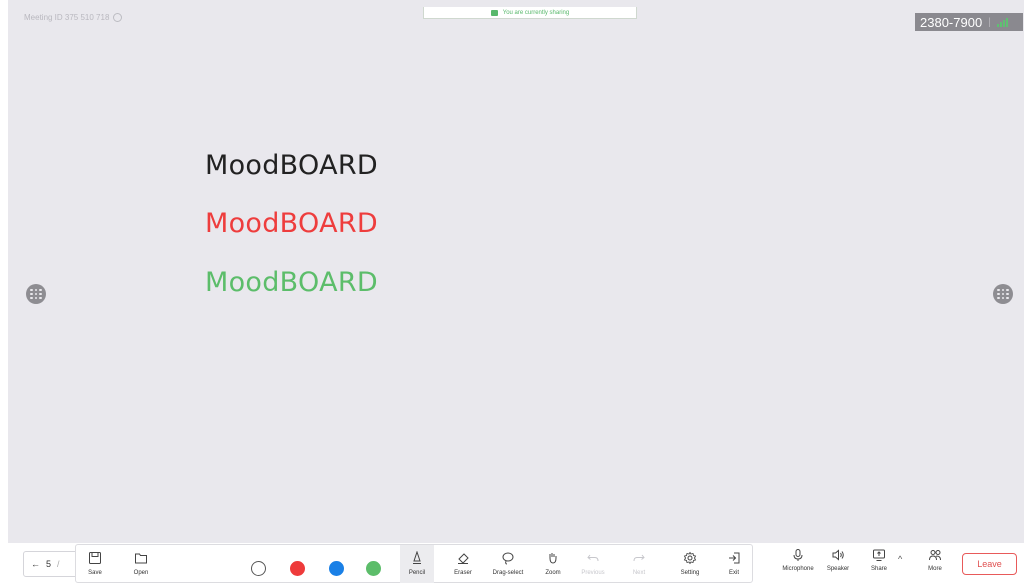 The image size is (1031, 586). What do you see at coordinates (935, 555) in the screenshot?
I see `participants-icon` at bounding box center [935, 555].